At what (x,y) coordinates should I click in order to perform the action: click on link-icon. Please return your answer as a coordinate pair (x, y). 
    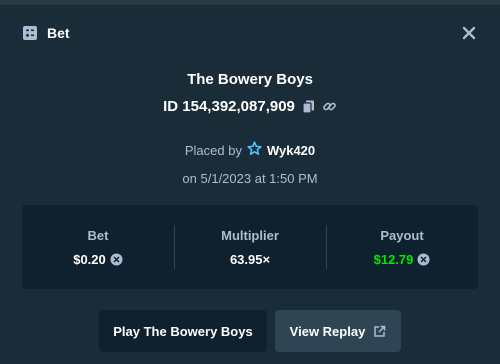
    Looking at the image, I should click on (329, 106).